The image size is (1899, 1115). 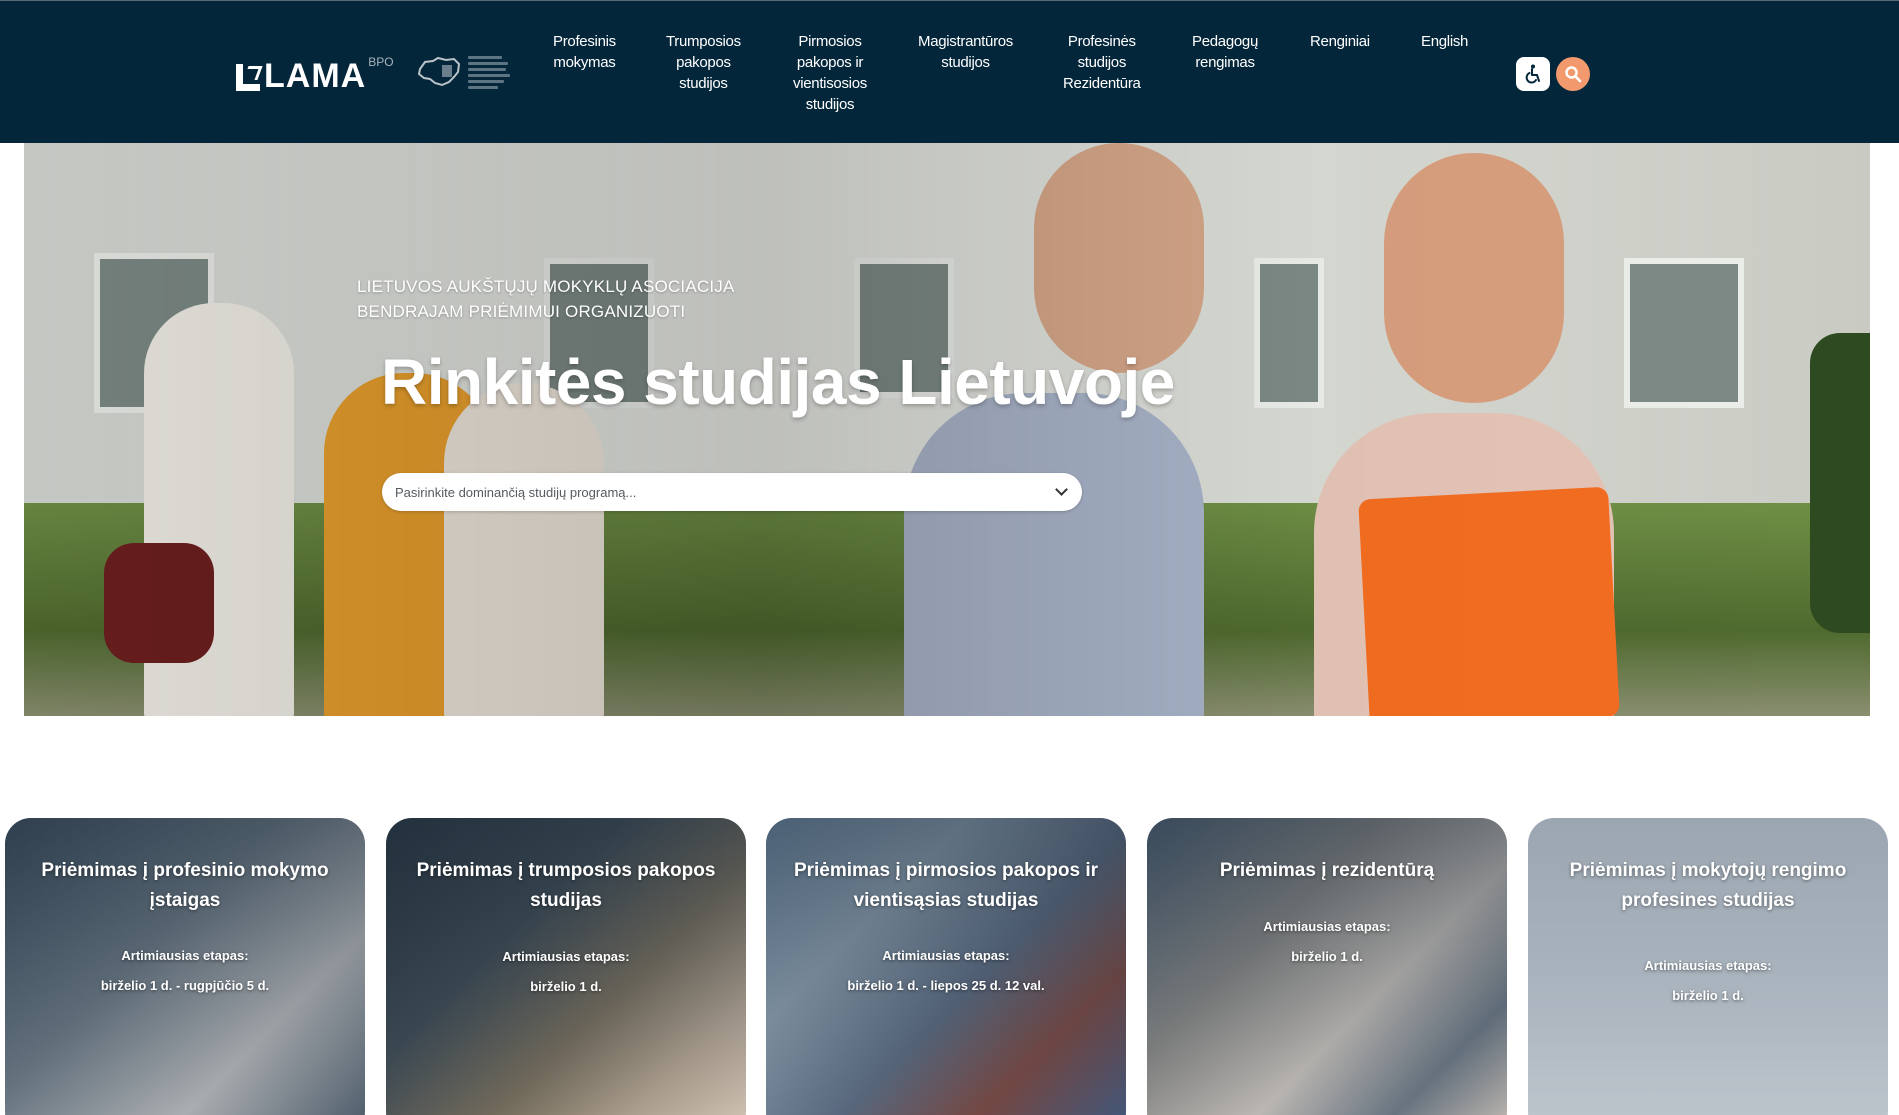 I want to click on nav-label-line: Profesinis, so click(x=584, y=41).